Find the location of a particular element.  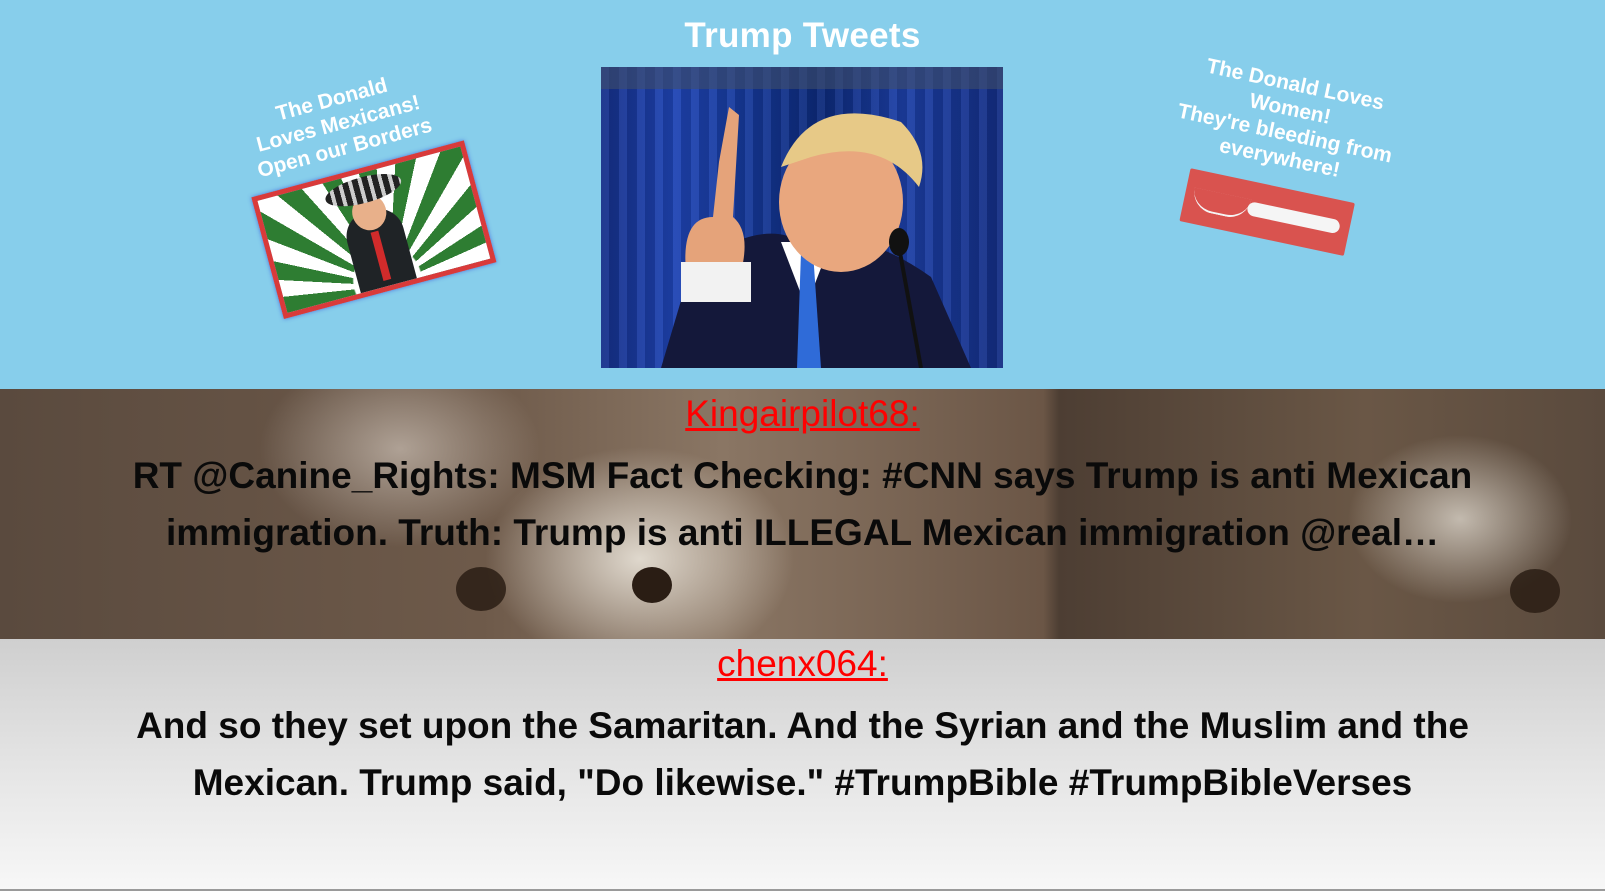

trump-photo is located at coordinates (802, 217).